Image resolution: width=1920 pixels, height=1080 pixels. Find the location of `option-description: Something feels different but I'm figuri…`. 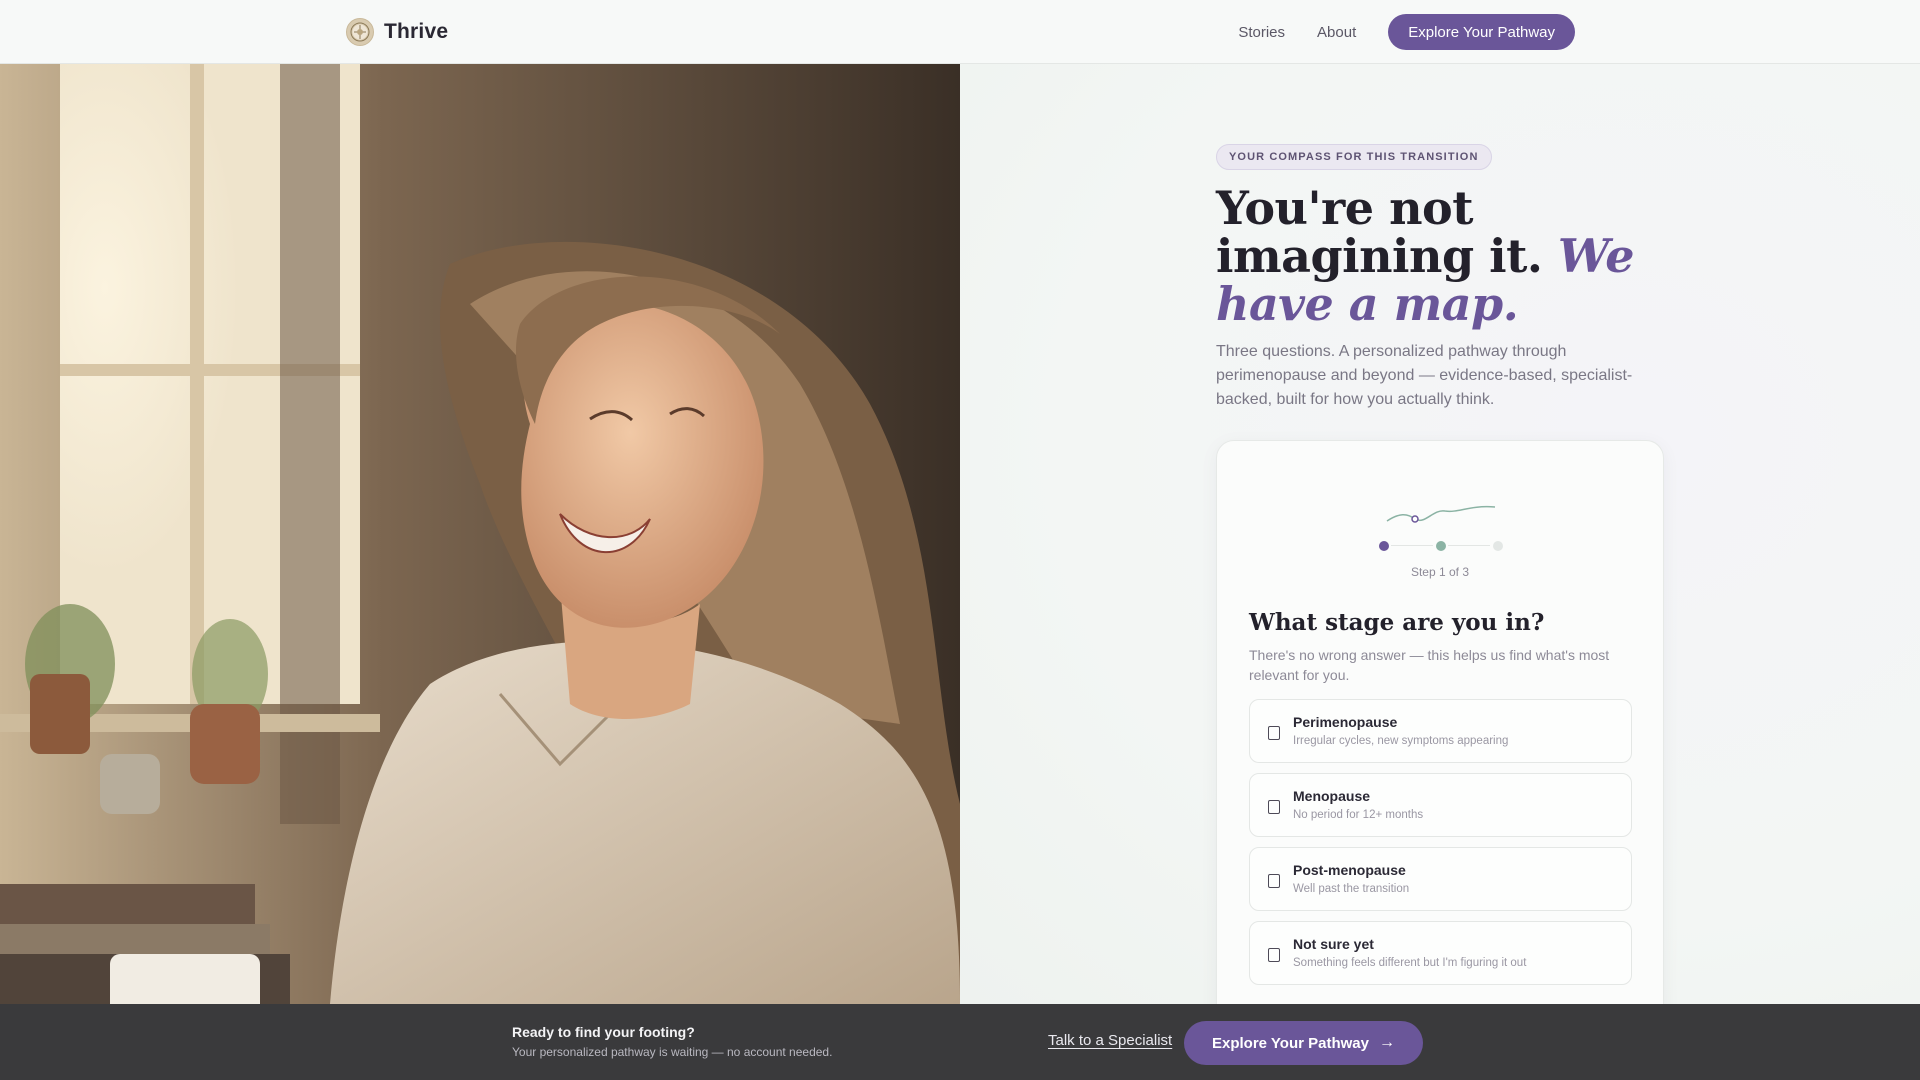

option-description: Something feels different but I'm figuri… is located at coordinates (1410, 963).